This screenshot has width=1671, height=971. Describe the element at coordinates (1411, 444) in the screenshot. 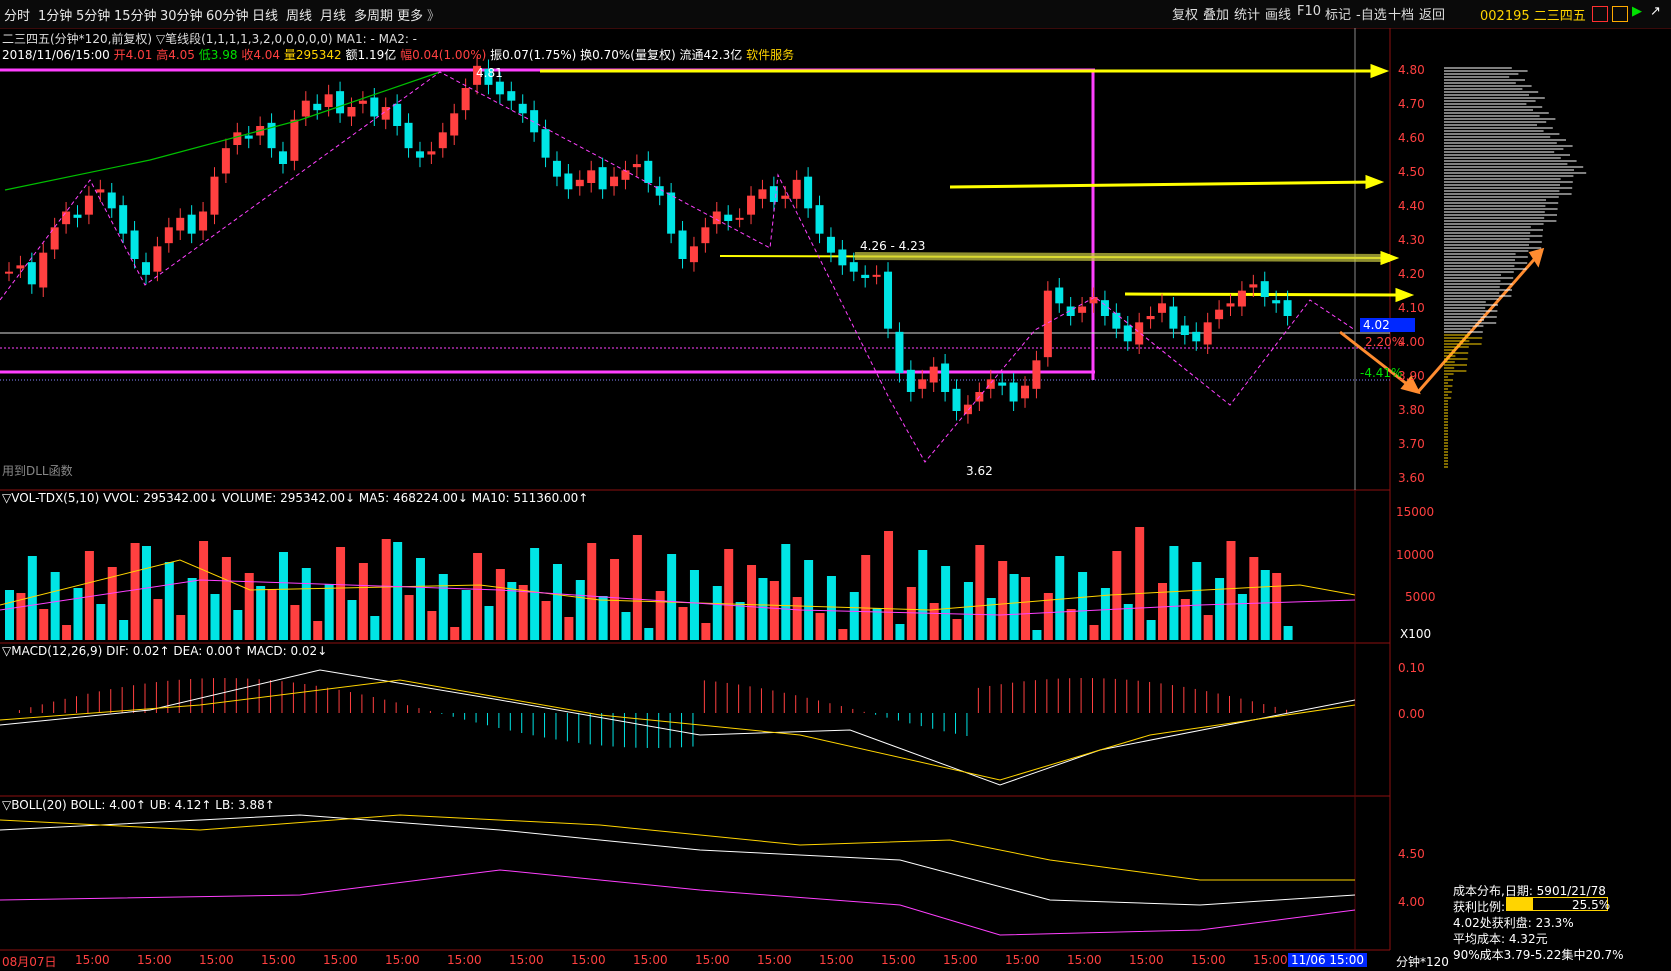

I see `price-axis-label: 3.70` at that location.